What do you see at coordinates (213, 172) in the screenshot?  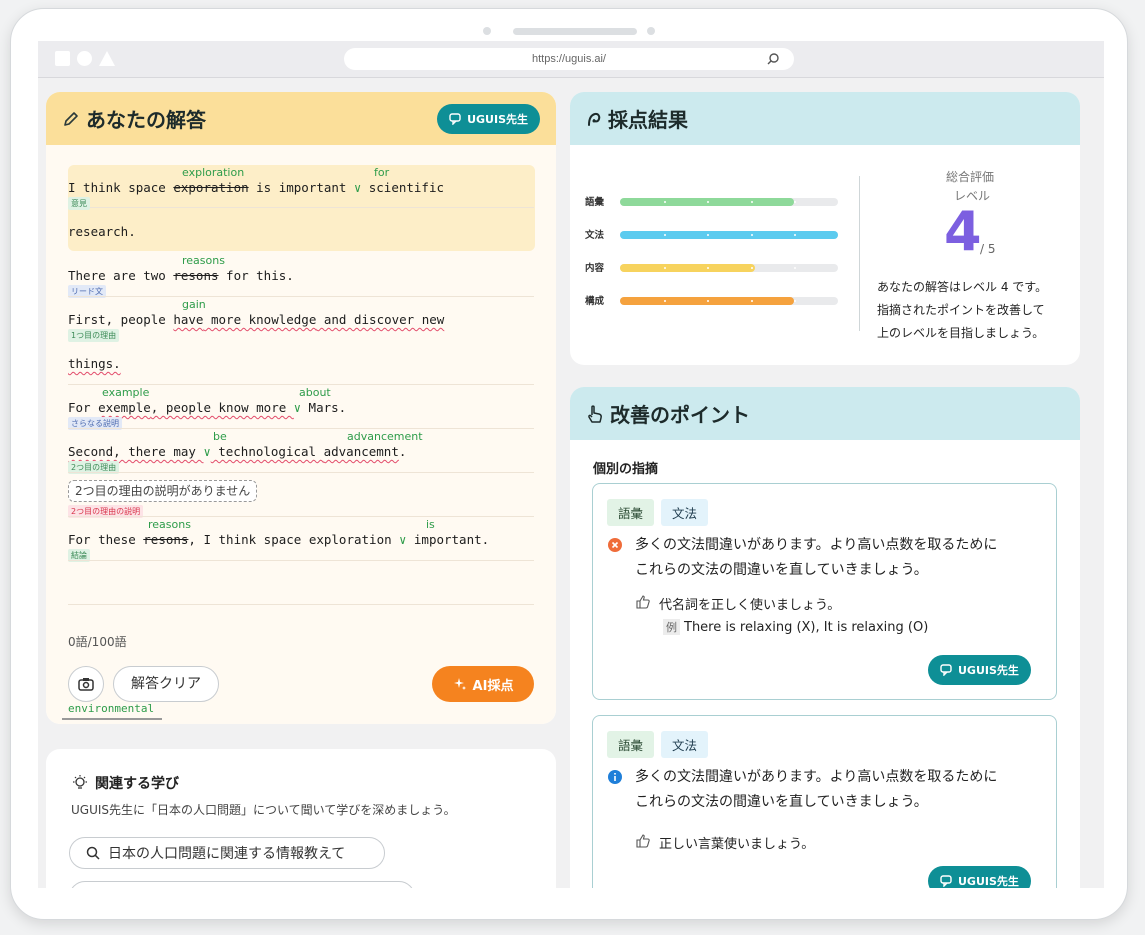 I see `correction-exploration: exploration` at bounding box center [213, 172].